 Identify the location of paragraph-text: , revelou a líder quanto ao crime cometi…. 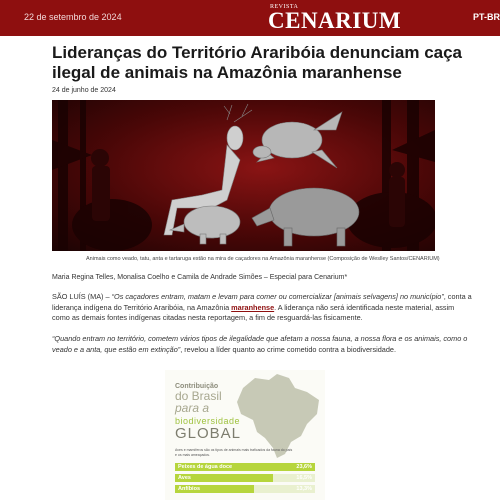
(288, 349).